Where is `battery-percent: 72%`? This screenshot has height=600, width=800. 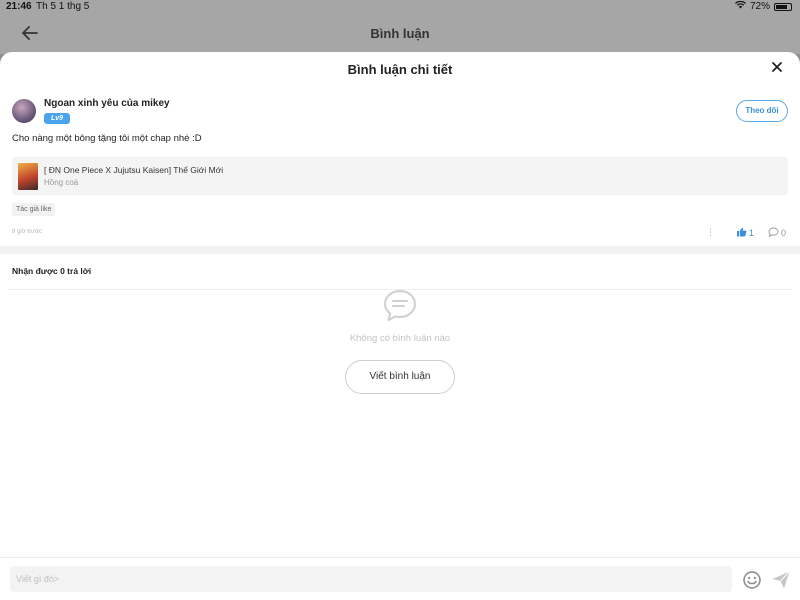 battery-percent: 72% is located at coordinates (759, 6).